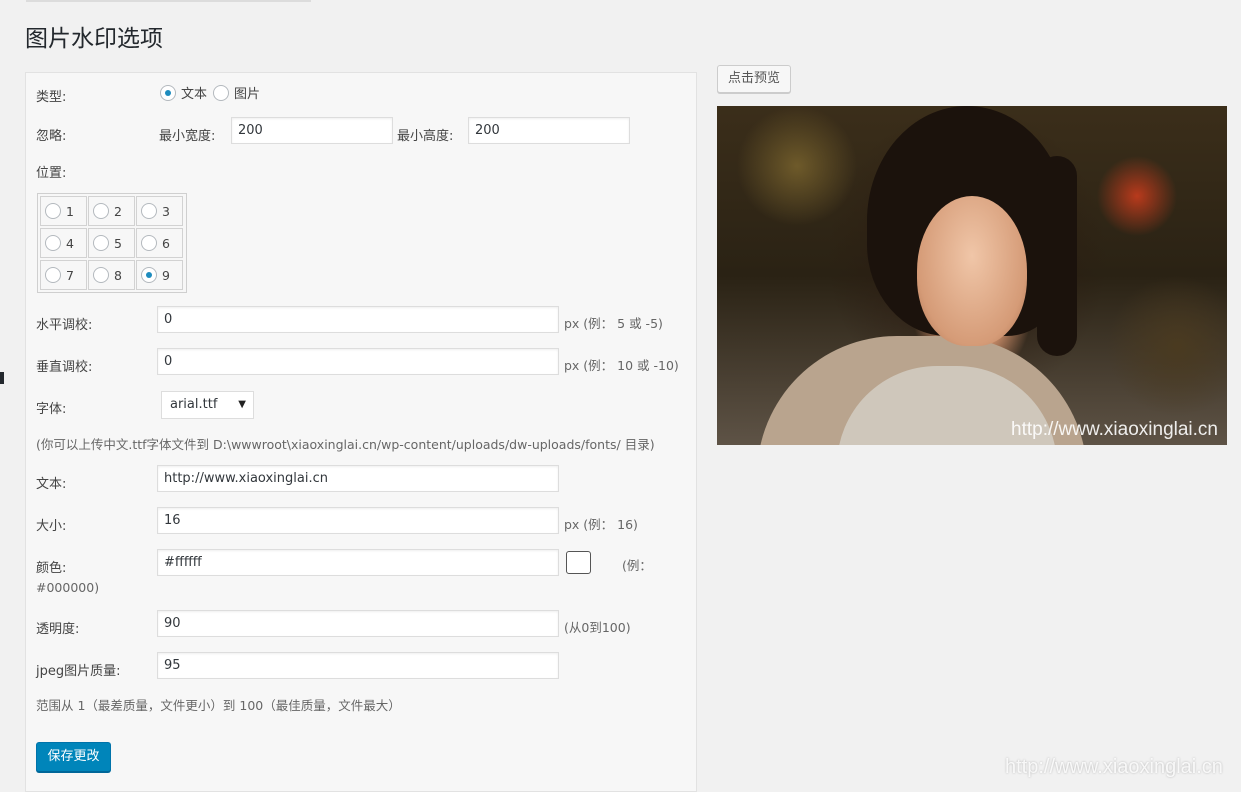 Image resolution: width=1241 pixels, height=792 pixels. Describe the element at coordinates (118, 211) in the screenshot. I see `position-cell-label: 2` at that location.